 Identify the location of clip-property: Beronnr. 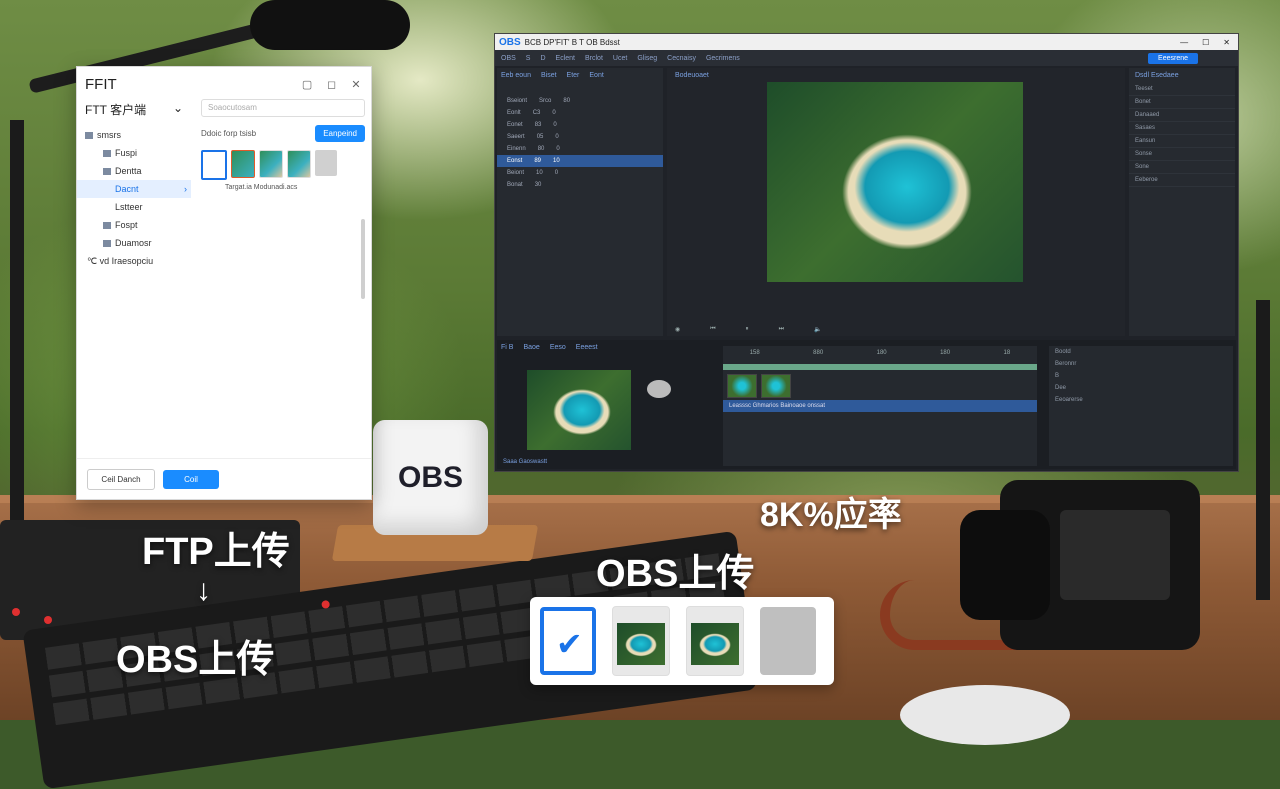
(1141, 364).